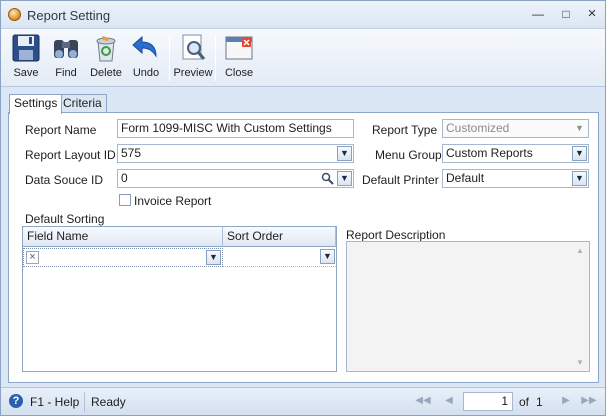  I want to click on app-icon, so click(14, 14).